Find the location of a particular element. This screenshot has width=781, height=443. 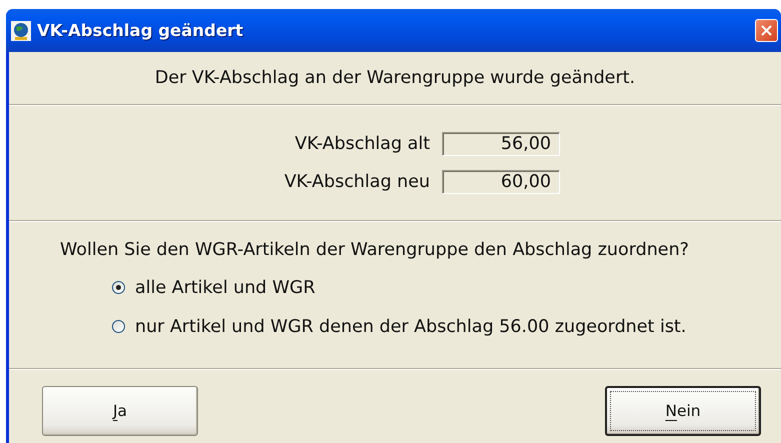

message-text: Der VK-Abschlag an der Warengruppe wurde geändert. is located at coordinates (395, 78).